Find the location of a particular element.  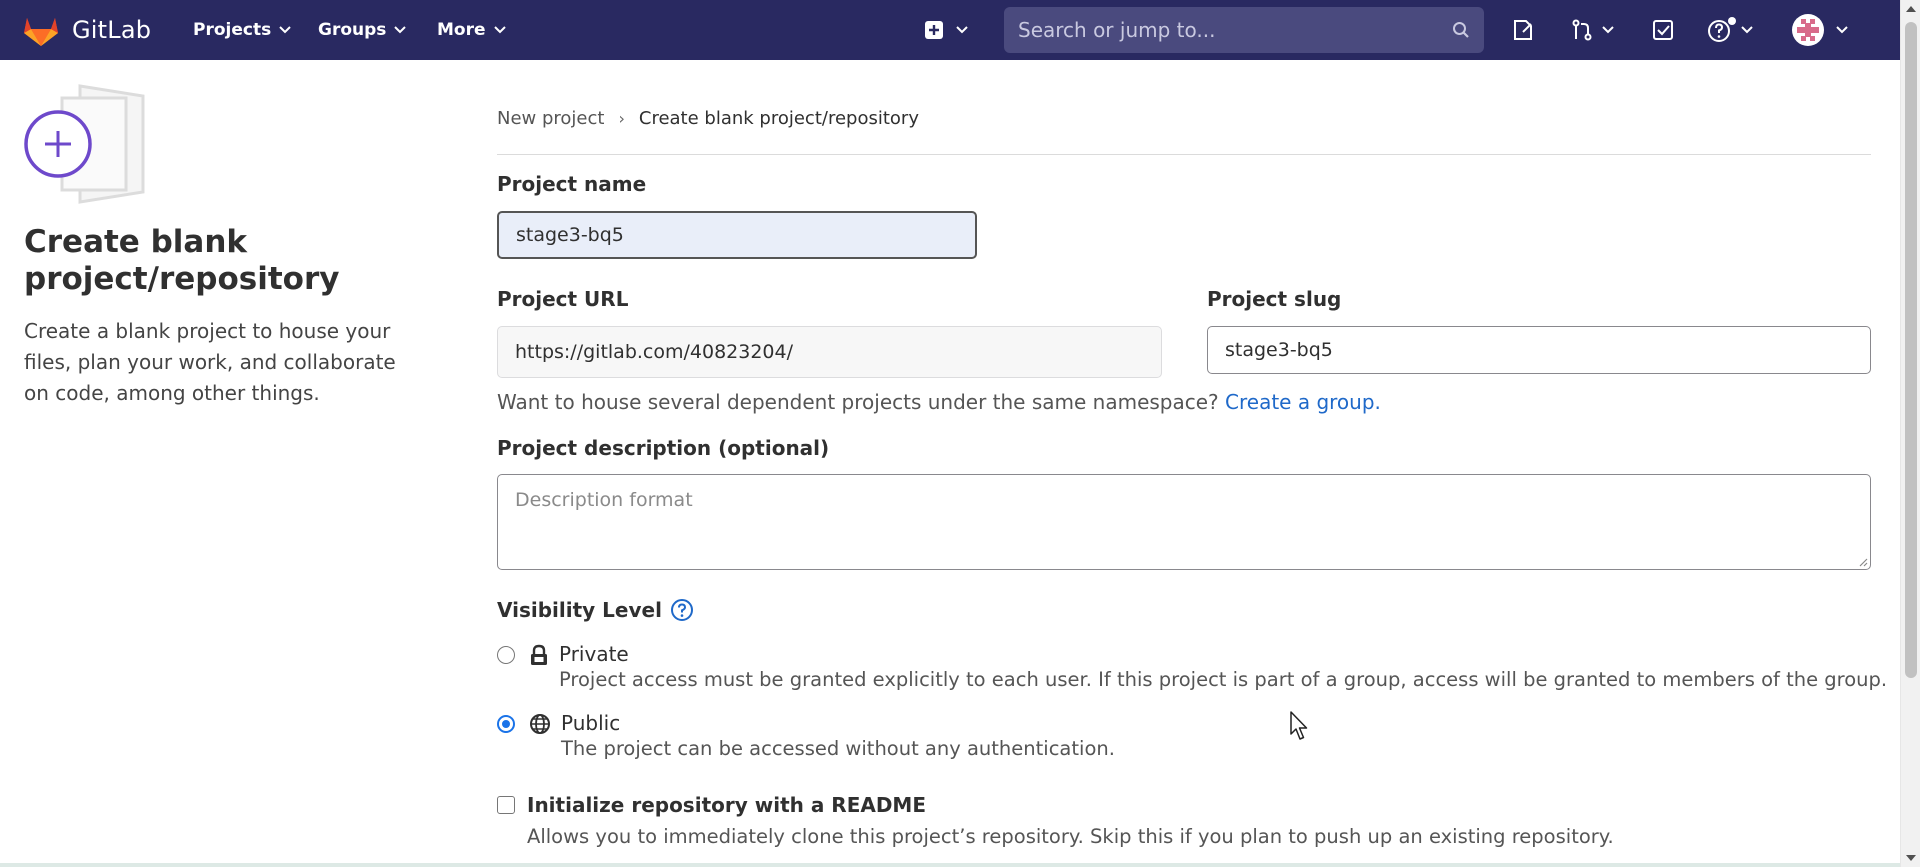

issues-icon is located at coordinates (1523, 30).